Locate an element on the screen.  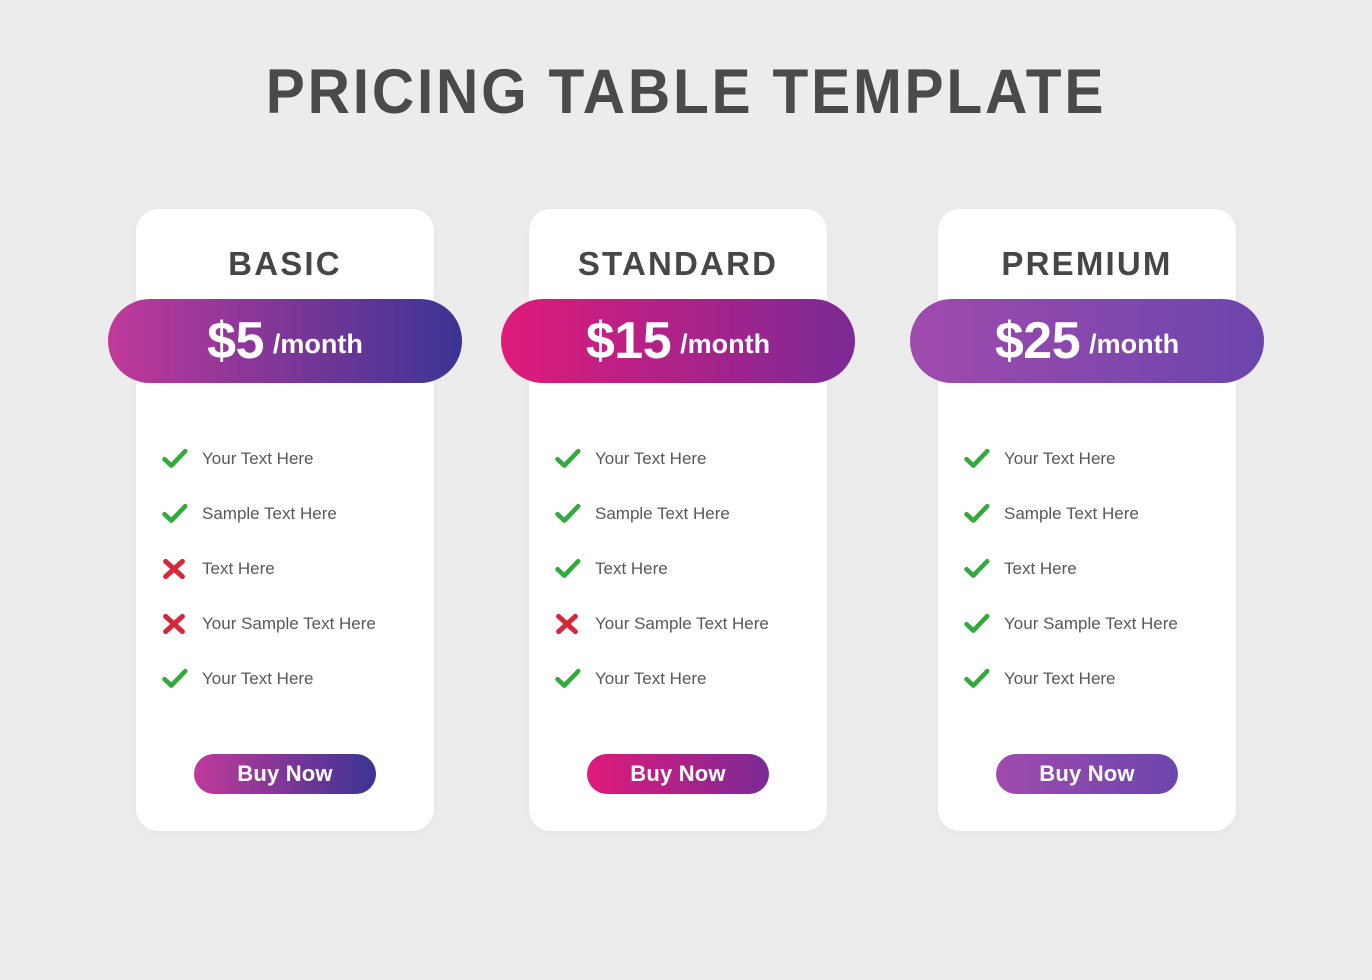
page-title: PRICING TABLE TEMPLATE is located at coordinates (686, 92).